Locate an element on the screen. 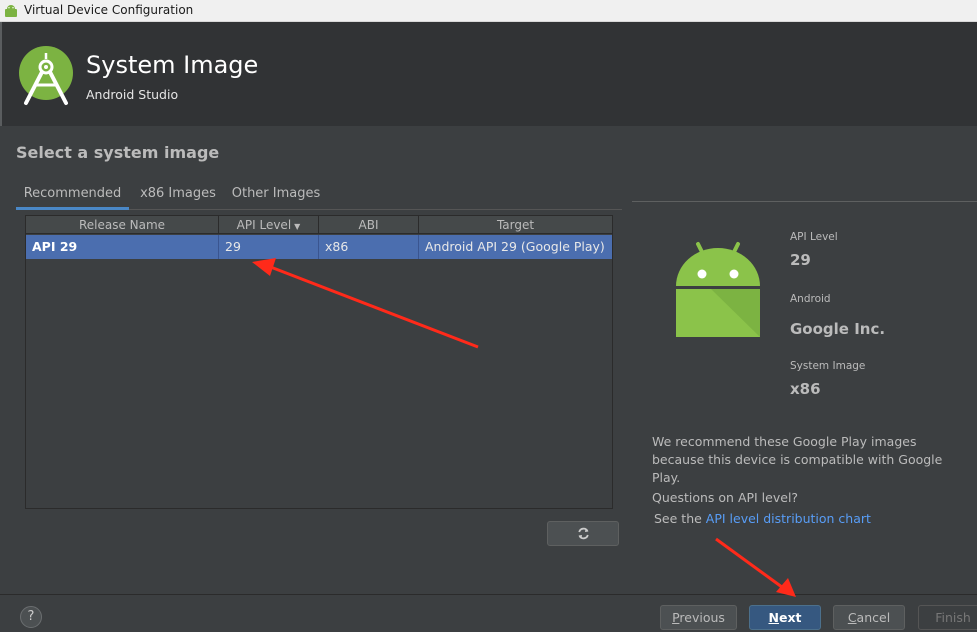  next-button: Next is located at coordinates (785, 617).